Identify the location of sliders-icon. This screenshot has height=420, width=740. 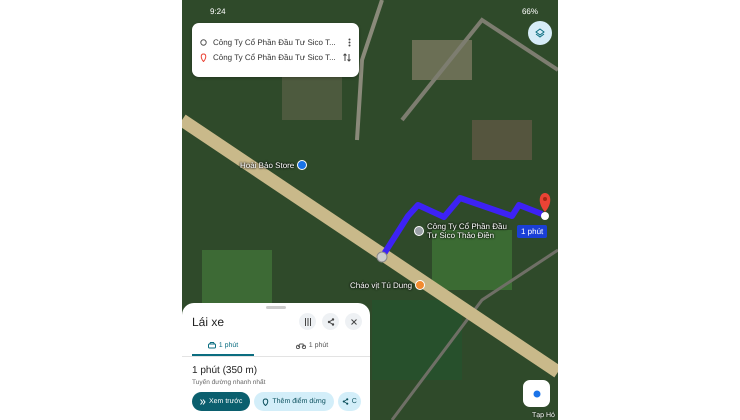
(308, 322).